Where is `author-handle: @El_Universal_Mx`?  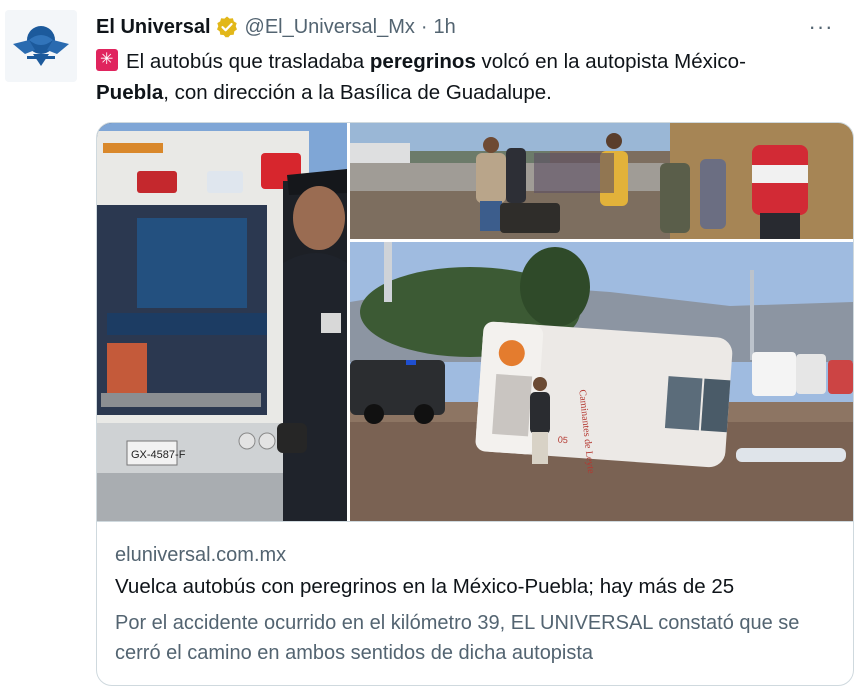
author-handle: @El_Universal_Mx is located at coordinates (330, 27).